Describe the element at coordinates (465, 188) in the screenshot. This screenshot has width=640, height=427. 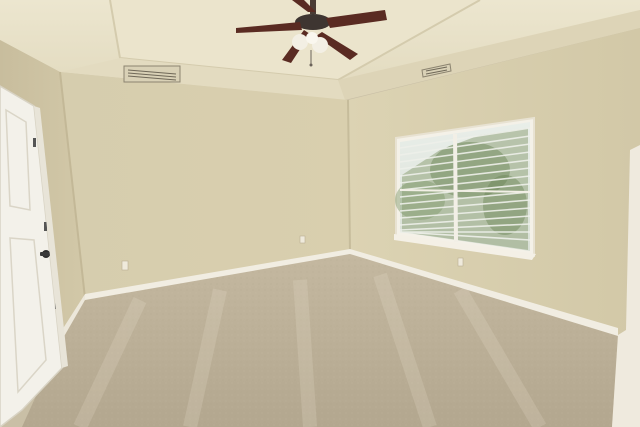
I see `window-with-blinds` at that location.